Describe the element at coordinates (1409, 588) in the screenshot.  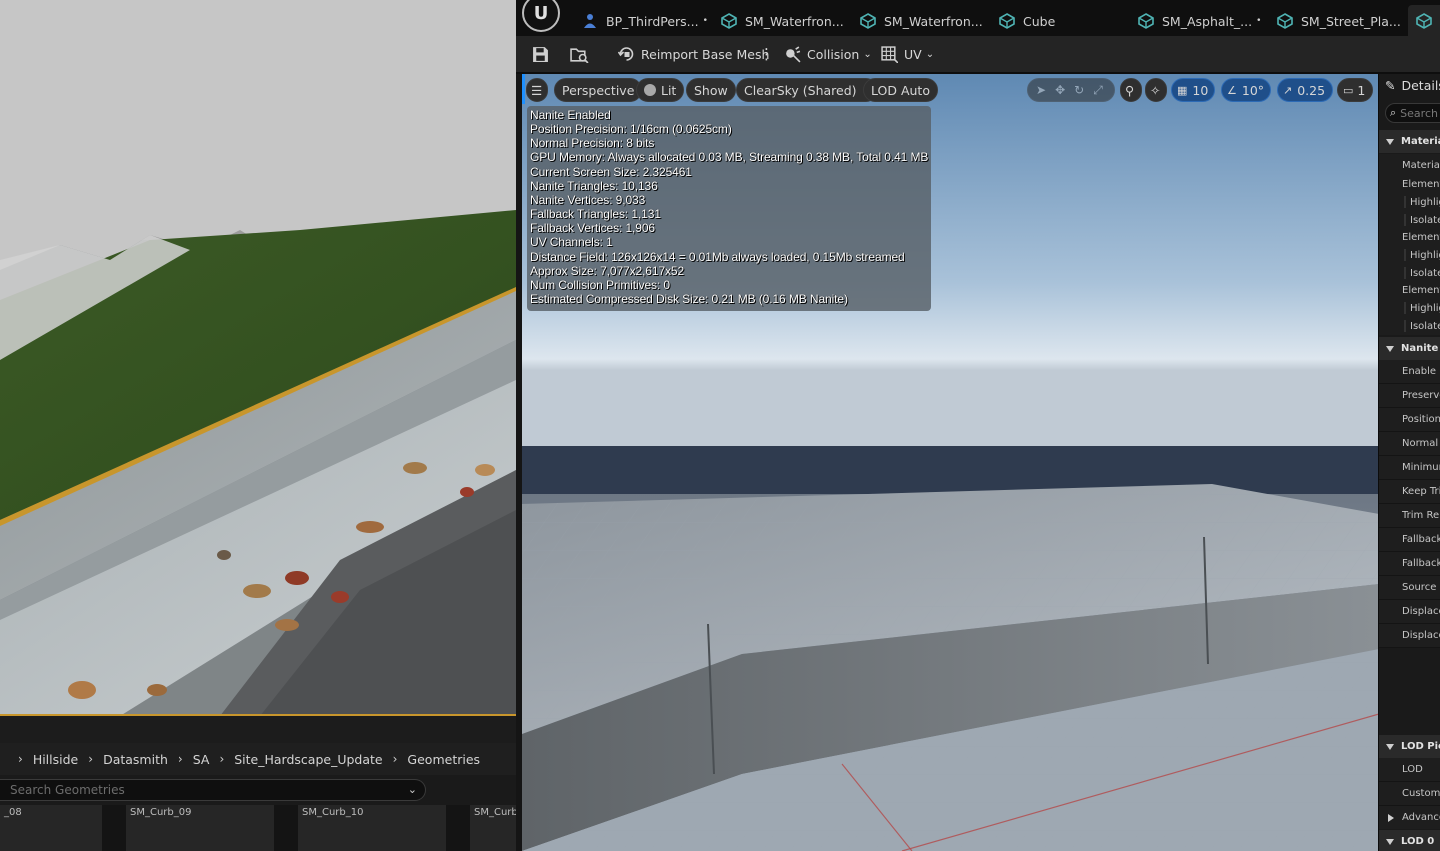
I see `property-row: Source Import Filename` at that location.